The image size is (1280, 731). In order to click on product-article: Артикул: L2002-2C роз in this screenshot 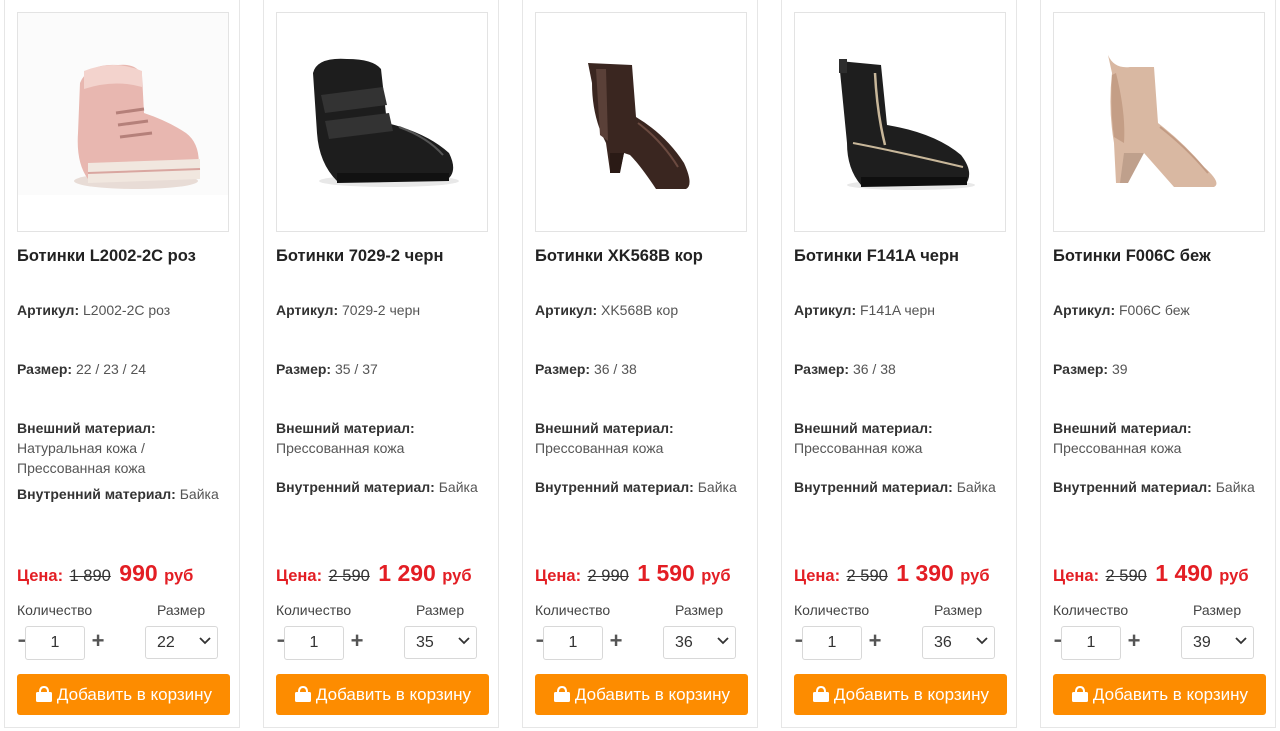, I will do `click(94, 310)`.